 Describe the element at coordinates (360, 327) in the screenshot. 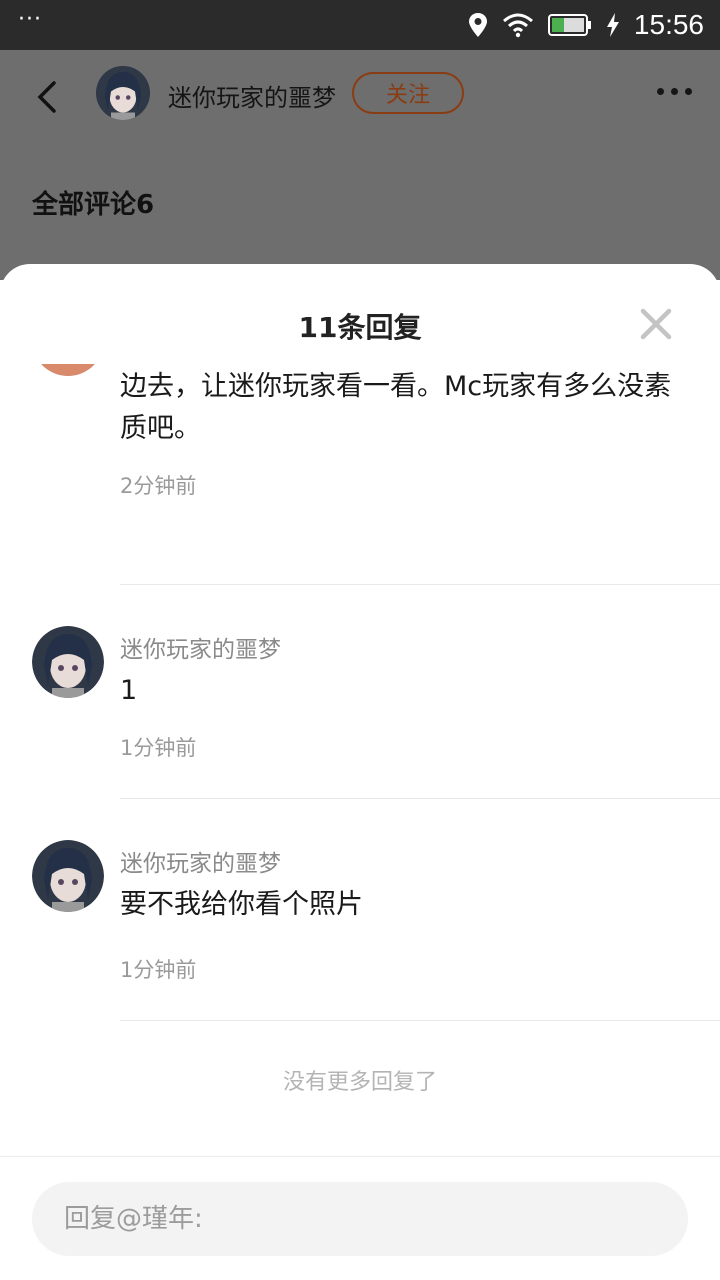

I see `sheet-title: 11条回复` at that location.